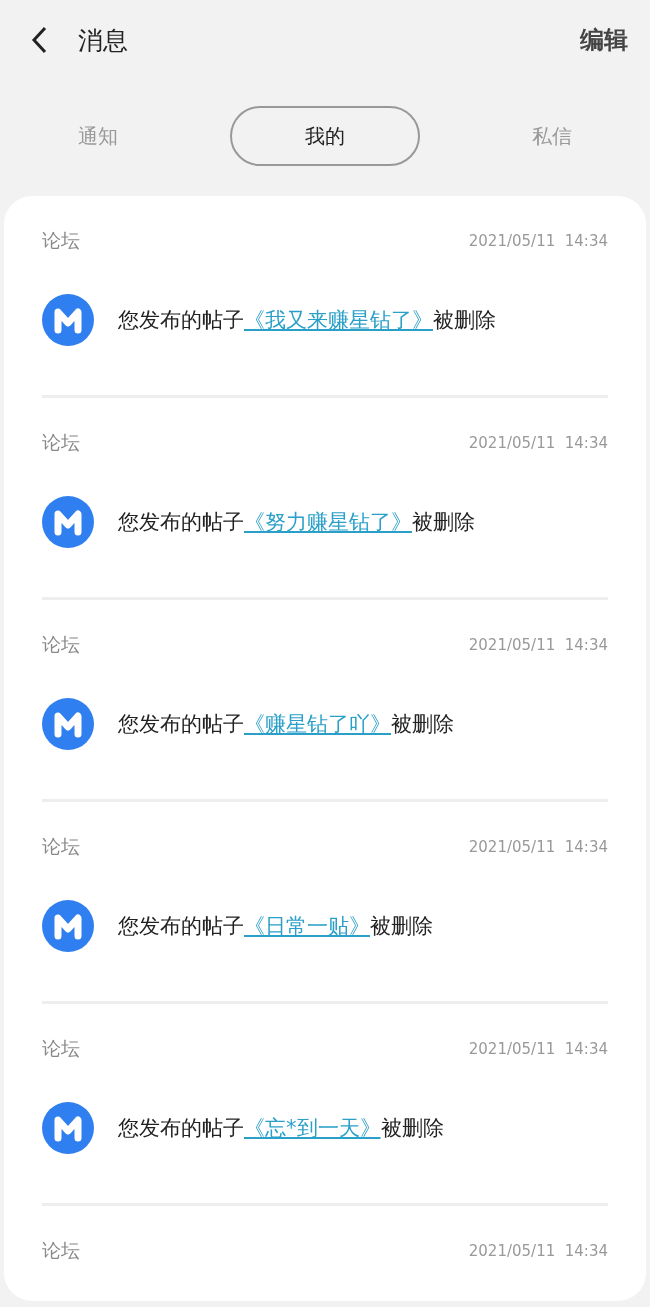 The width and height of the screenshot is (650, 1307). What do you see at coordinates (338, 320) in the screenshot?
I see `post-link: 《我又来赚星钻了》` at bounding box center [338, 320].